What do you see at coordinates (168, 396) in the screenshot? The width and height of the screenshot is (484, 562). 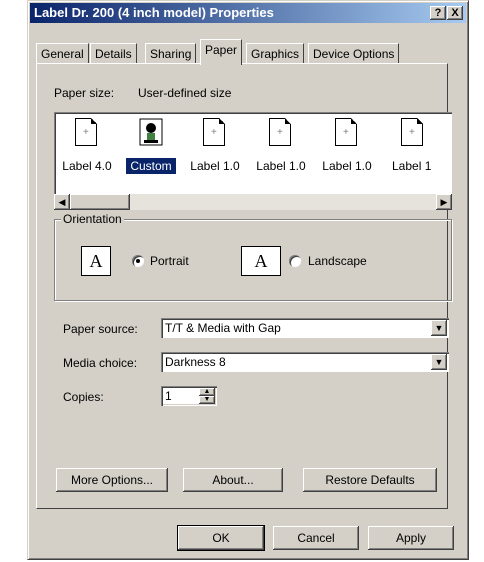 I see `copies-value: 1` at bounding box center [168, 396].